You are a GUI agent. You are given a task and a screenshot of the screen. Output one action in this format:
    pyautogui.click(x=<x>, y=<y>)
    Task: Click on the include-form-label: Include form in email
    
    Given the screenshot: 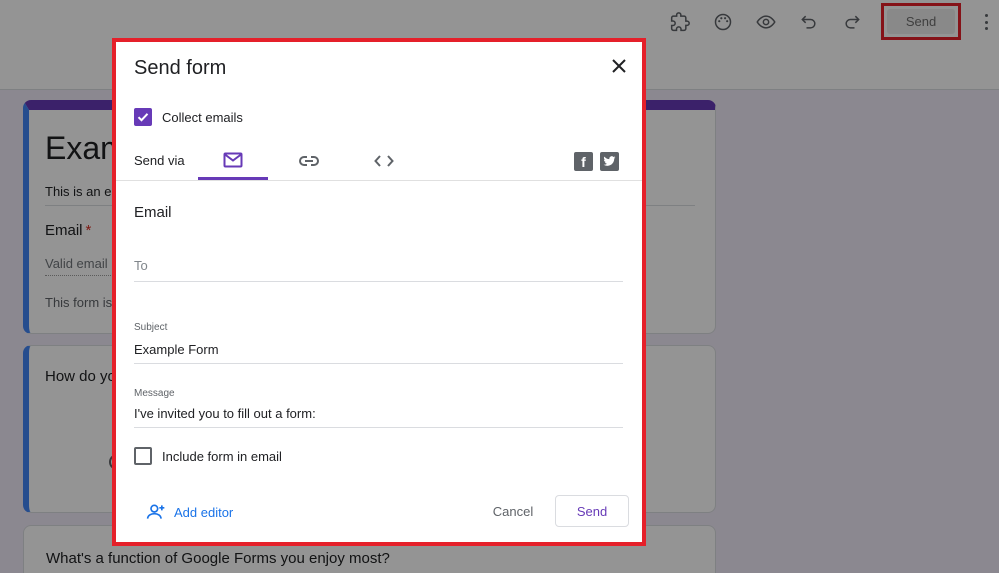 What is the action you would take?
    pyautogui.click(x=222, y=456)
    